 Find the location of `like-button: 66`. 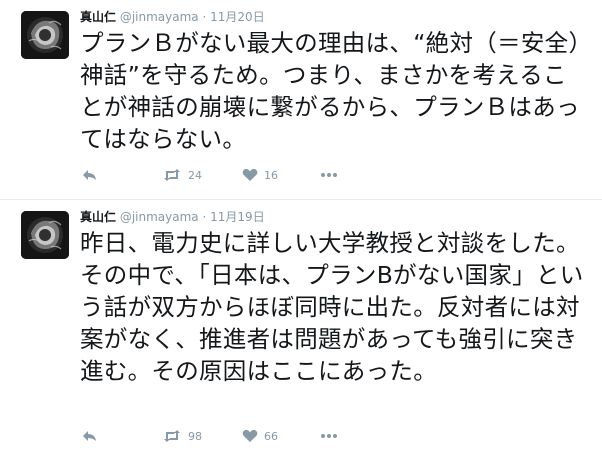

like-button: 66 is located at coordinates (260, 436).